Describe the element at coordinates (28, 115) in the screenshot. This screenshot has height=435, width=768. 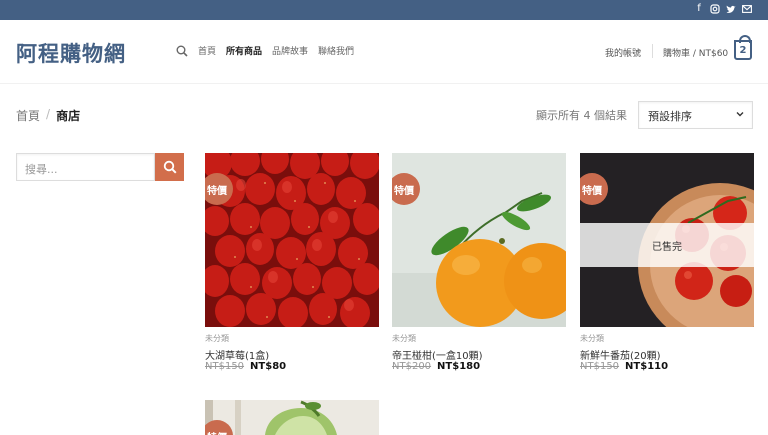
I see `breadcrumb-home: 首頁` at that location.